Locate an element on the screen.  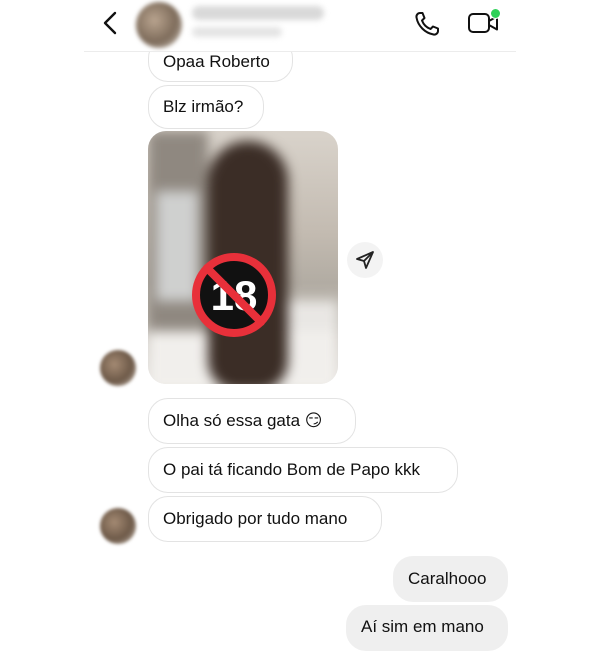
chat-header is located at coordinates (300, 26).